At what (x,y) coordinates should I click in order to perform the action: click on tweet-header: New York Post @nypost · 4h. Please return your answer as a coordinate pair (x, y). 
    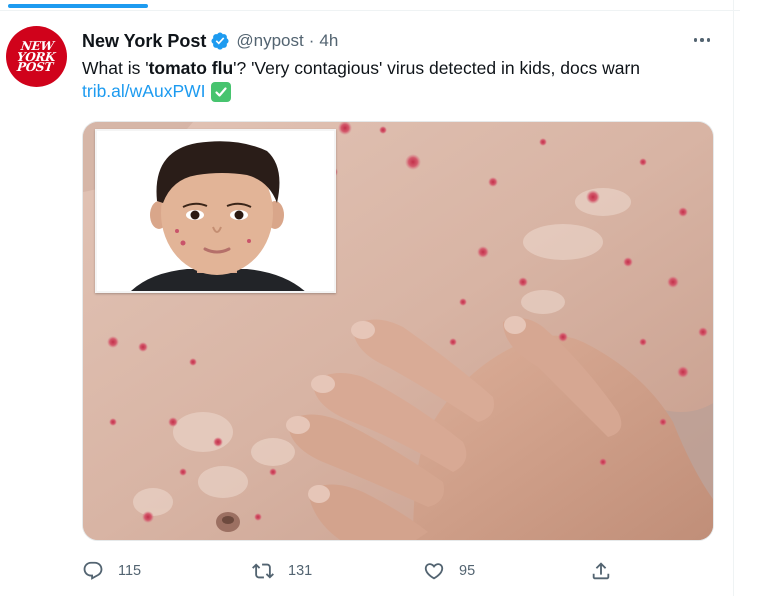
    Looking at the image, I should click on (210, 41).